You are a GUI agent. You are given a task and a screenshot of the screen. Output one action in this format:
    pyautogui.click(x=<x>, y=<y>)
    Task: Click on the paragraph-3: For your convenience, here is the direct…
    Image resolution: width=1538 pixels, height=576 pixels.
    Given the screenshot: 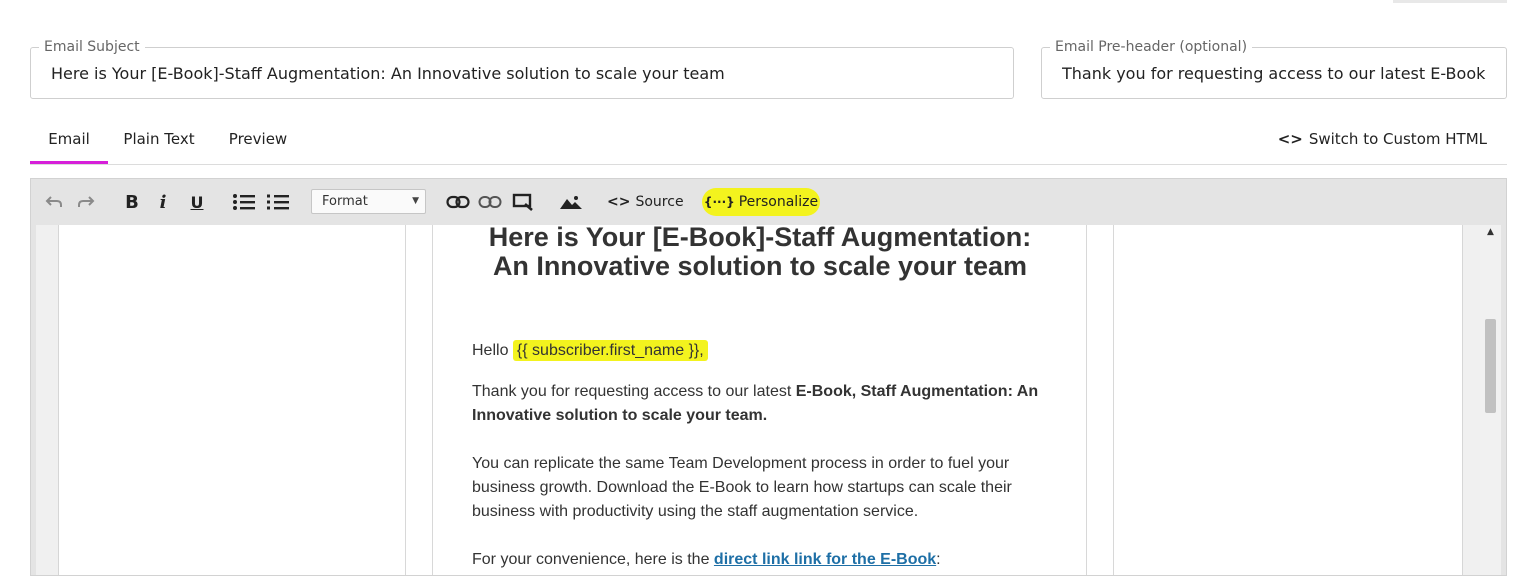 What is the action you would take?
    pyautogui.click(x=772, y=560)
    